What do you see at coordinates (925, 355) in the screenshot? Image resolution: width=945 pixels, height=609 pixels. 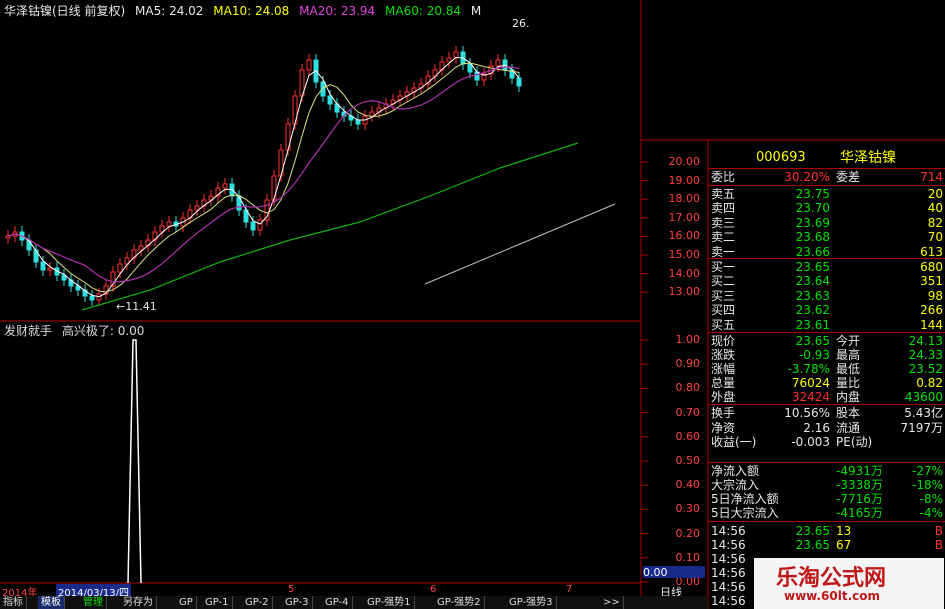 I see `stat-value: 24.33` at bounding box center [925, 355].